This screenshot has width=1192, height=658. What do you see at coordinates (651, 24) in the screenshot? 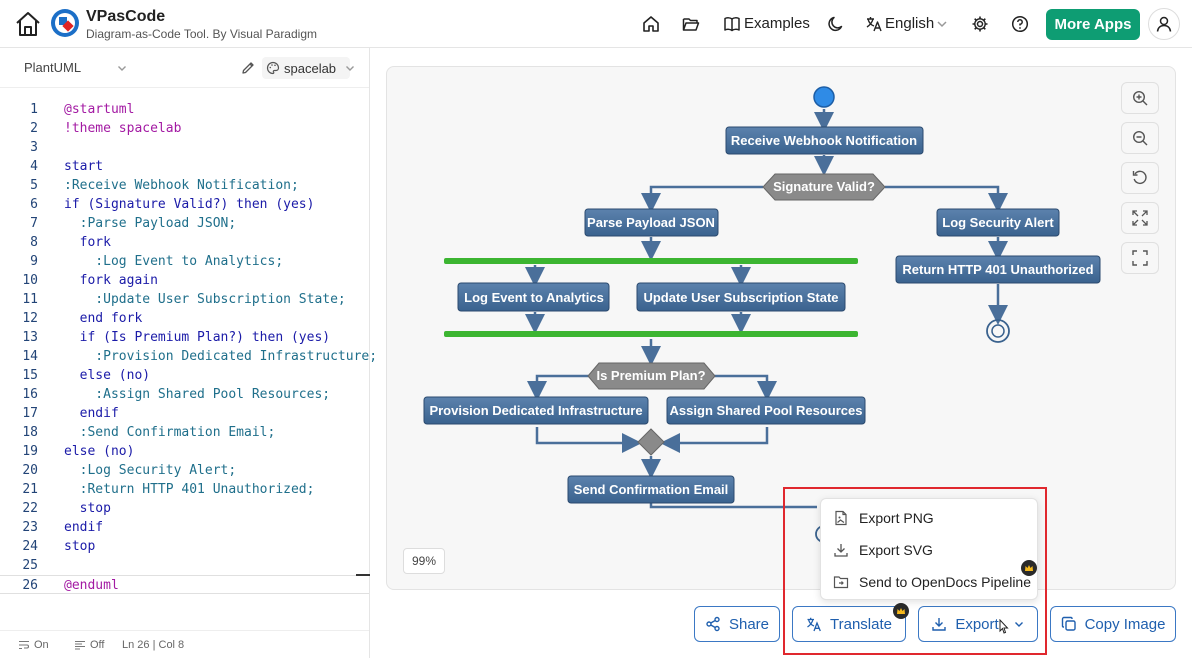
I see `home-nav-icon` at bounding box center [651, 24].